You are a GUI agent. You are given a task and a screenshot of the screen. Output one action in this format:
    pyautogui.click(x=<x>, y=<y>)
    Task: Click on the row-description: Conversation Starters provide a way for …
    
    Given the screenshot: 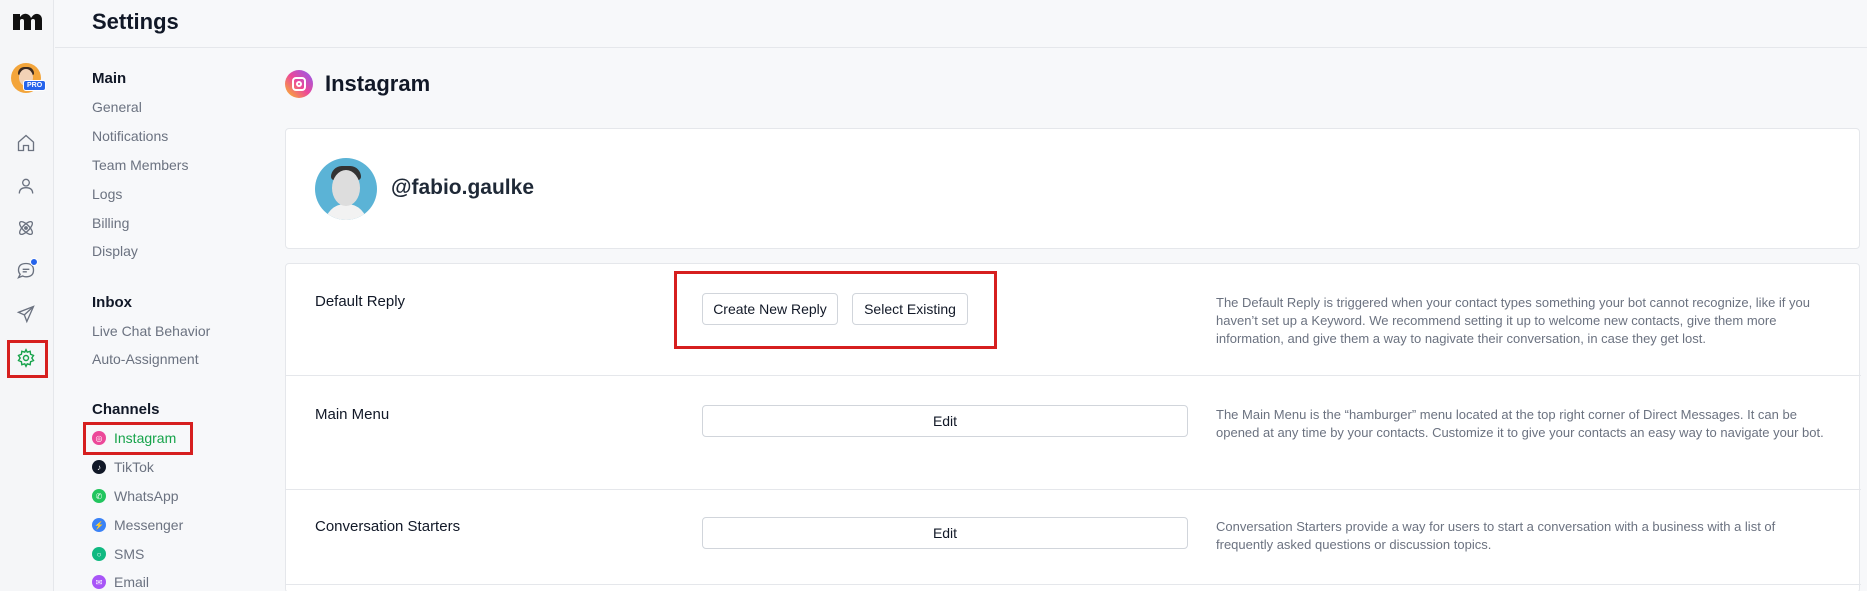 What is the action you would take?
    pyautogui.click(x=1496, y=535)
    